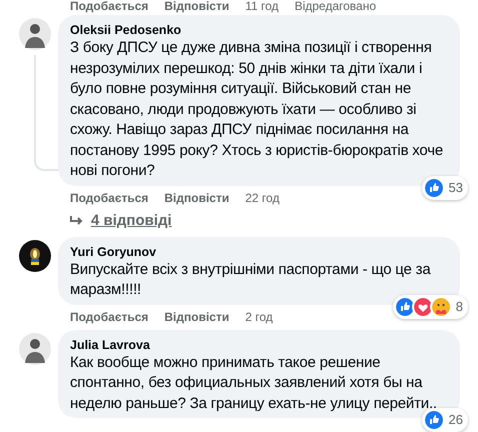 Image resolution: width=478 pixels, height=432 pixels. I want to click on timestamp: 11 год, so click(262, 6).